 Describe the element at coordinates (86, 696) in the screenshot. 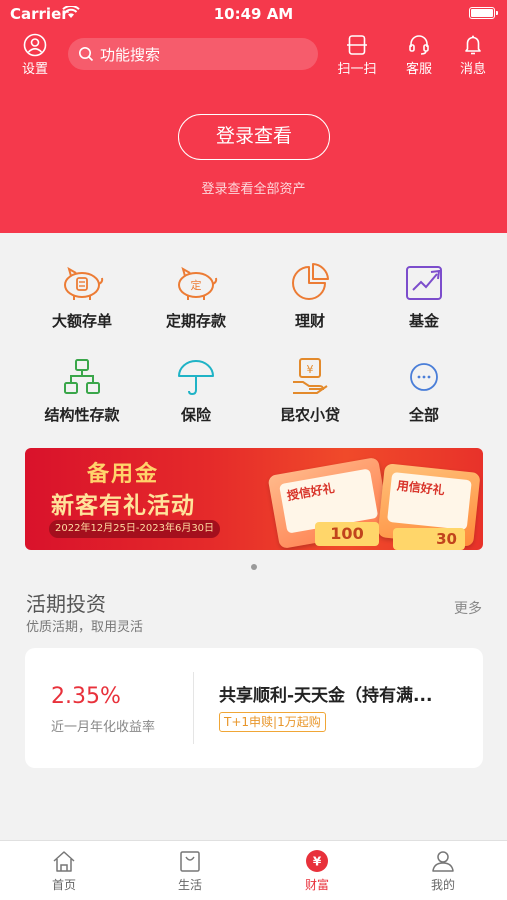

I see `product-rate: 2.35%` at that location.